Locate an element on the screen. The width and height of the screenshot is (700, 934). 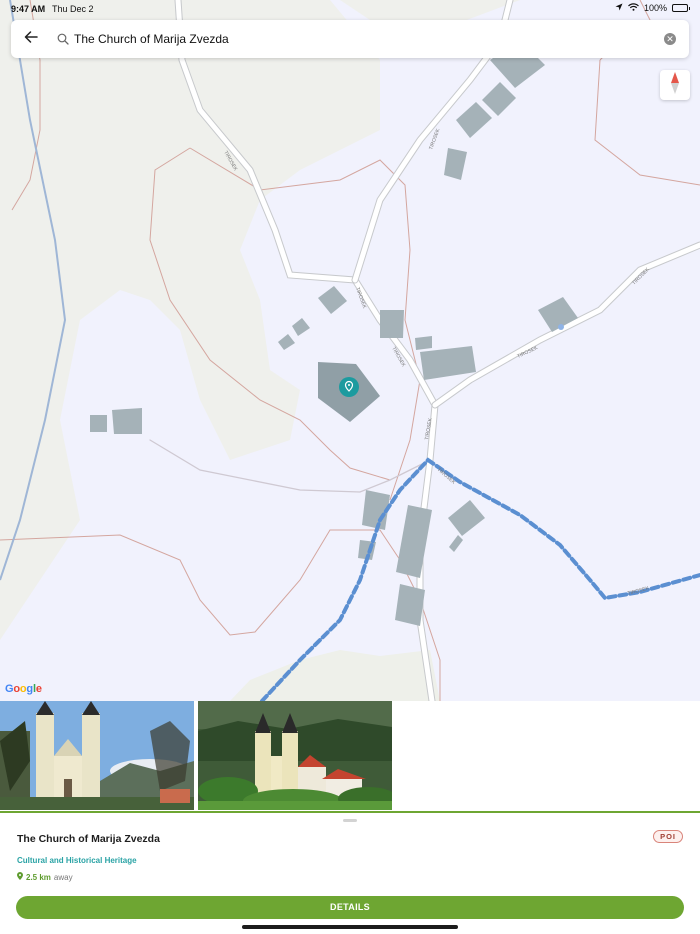
battery-icon is located at coordinates (681, 8).